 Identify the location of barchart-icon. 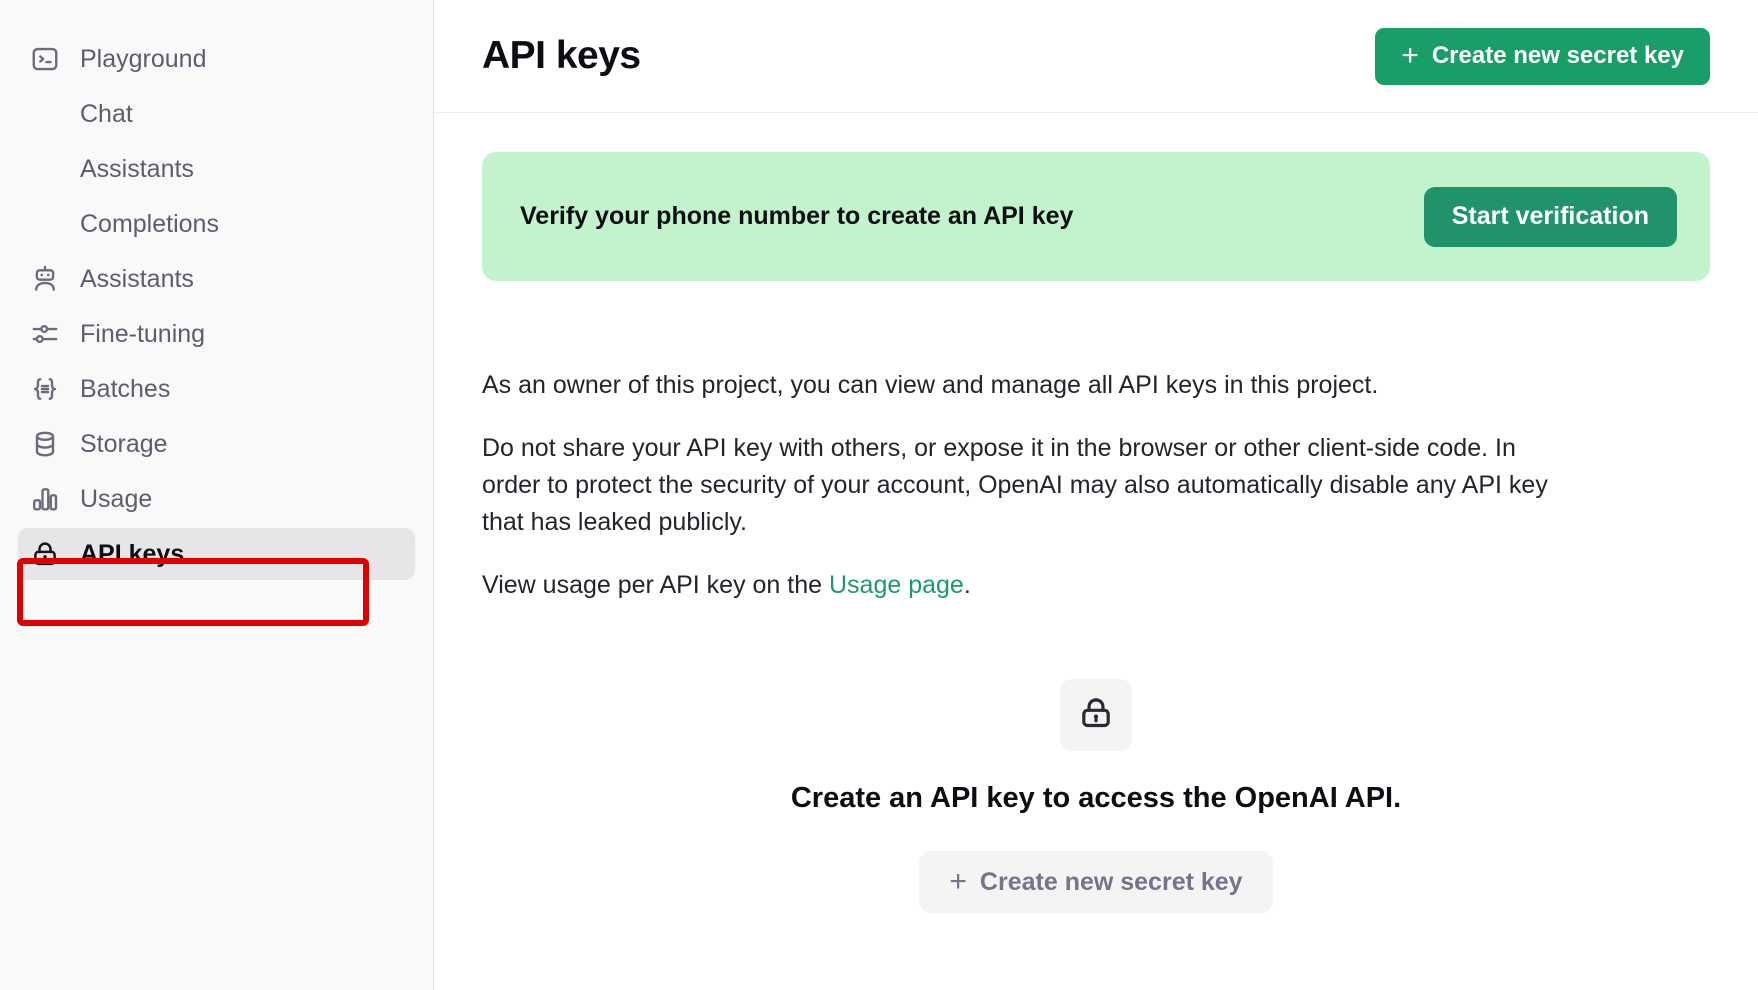
(48, 499).